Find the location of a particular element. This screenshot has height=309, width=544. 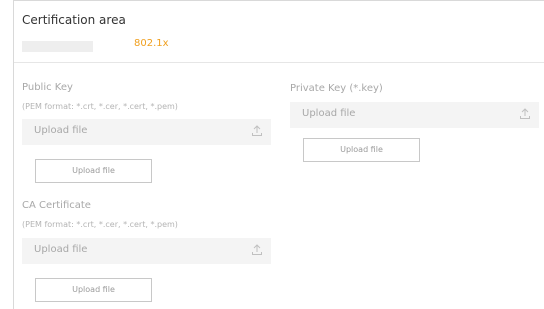

private-key-placeholder: Upload file is located at coordinates (329, 113).